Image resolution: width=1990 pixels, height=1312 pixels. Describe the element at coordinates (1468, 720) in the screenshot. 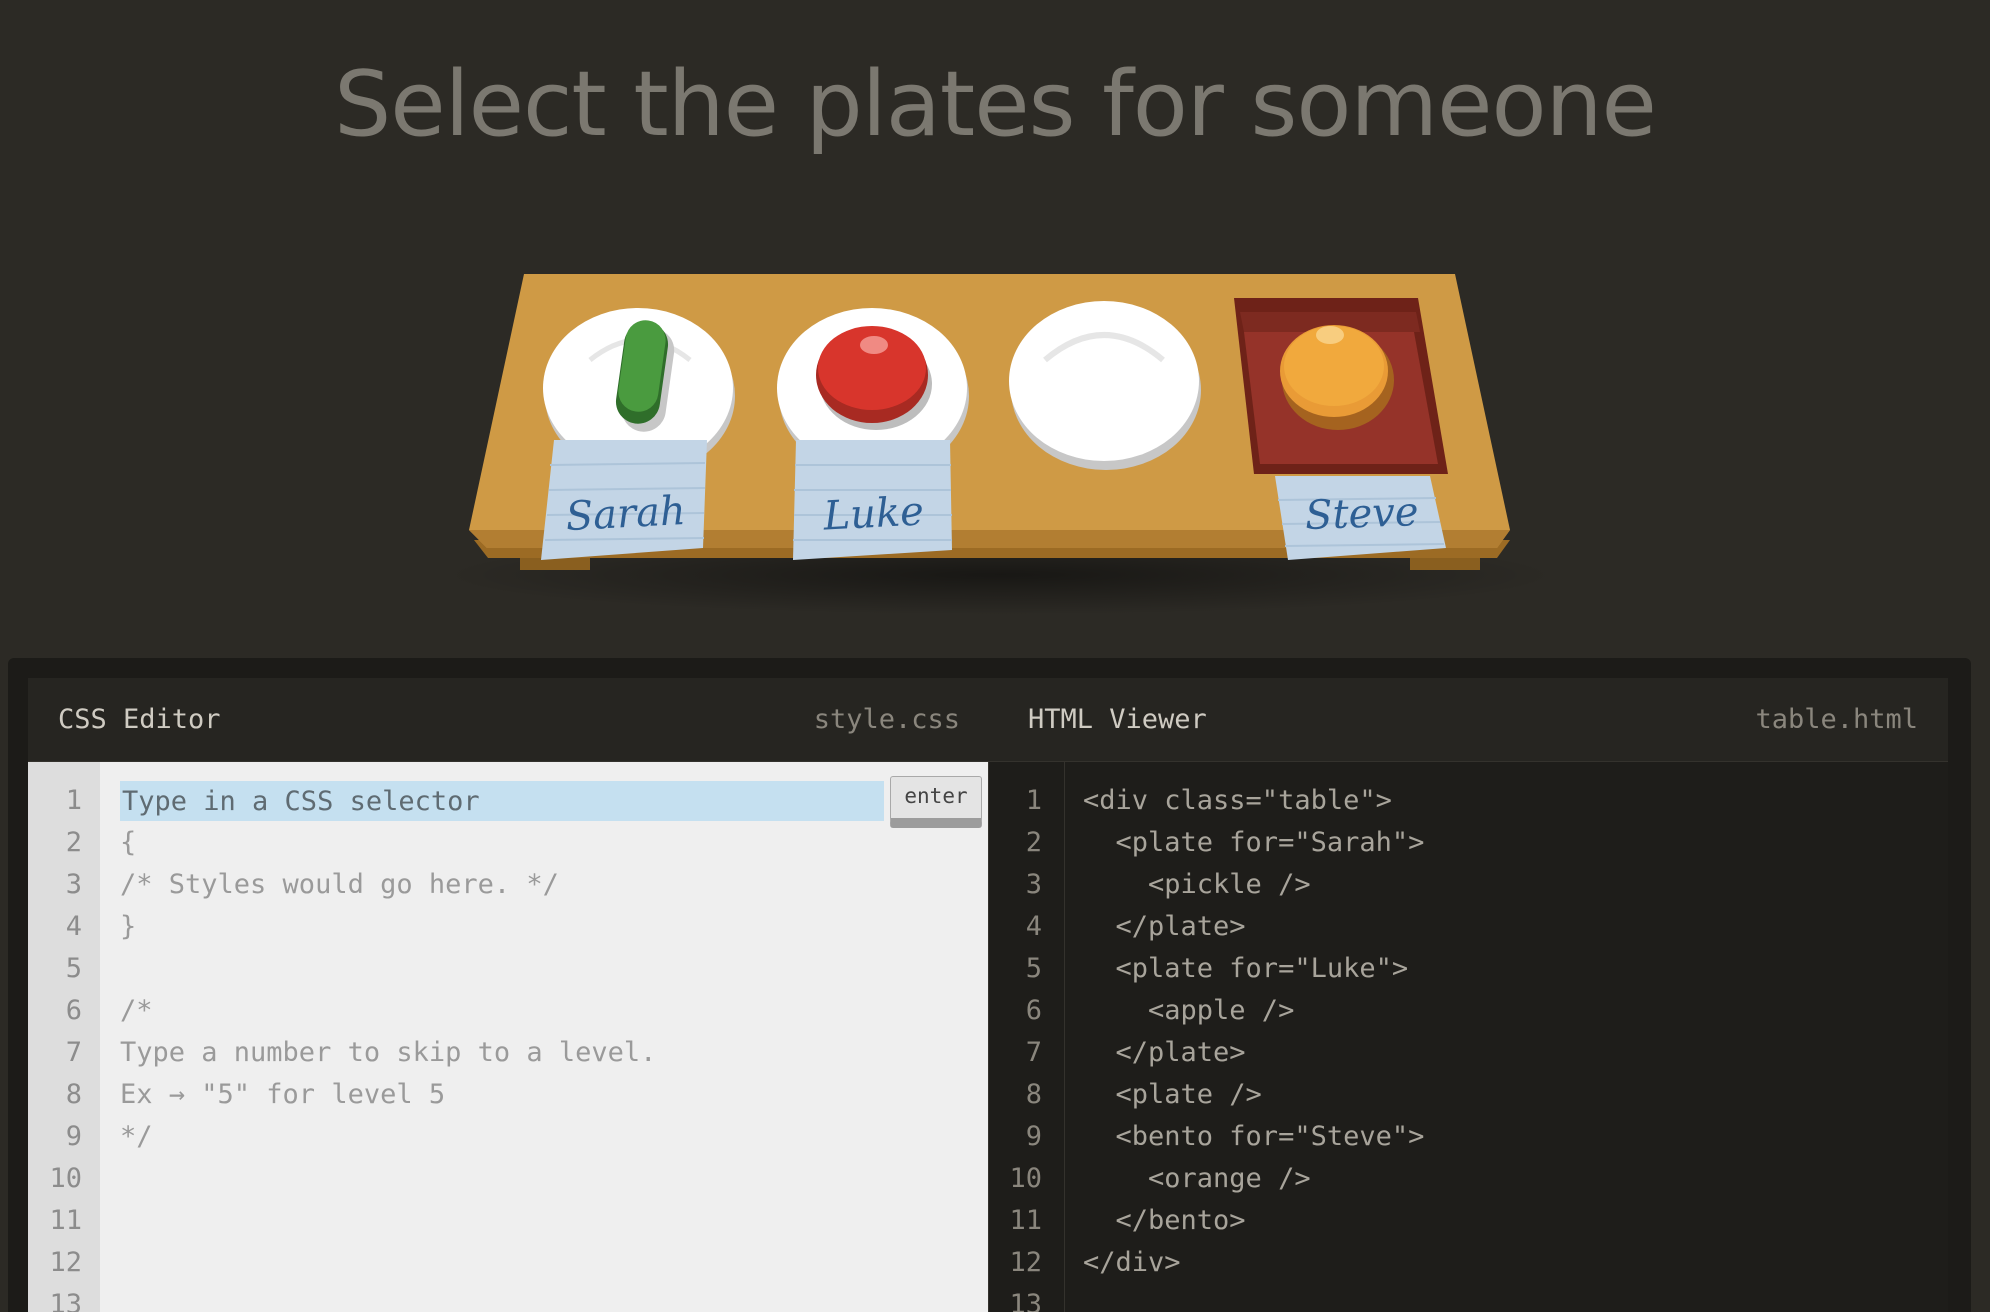

I see `html-viewer-header: HTML Viewer table.html` at that location.